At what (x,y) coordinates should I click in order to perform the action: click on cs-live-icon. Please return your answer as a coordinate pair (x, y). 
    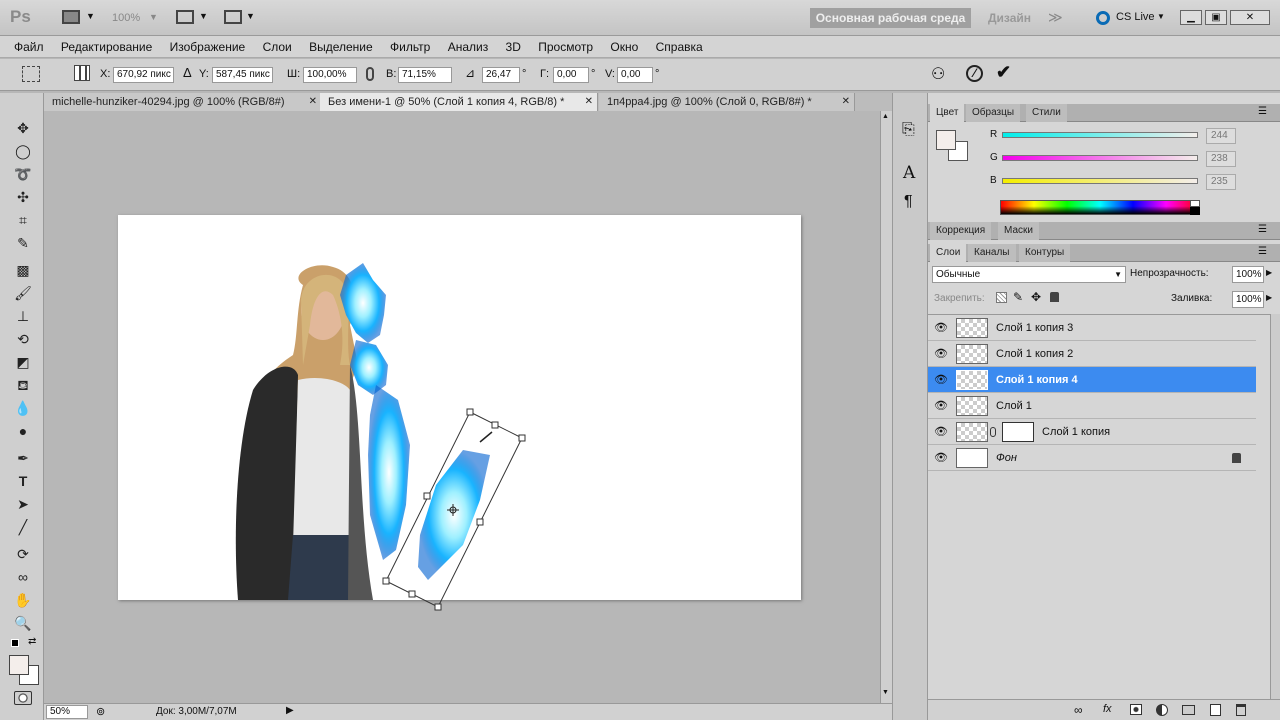
    Looking at the image, I should click on (1103, 18).